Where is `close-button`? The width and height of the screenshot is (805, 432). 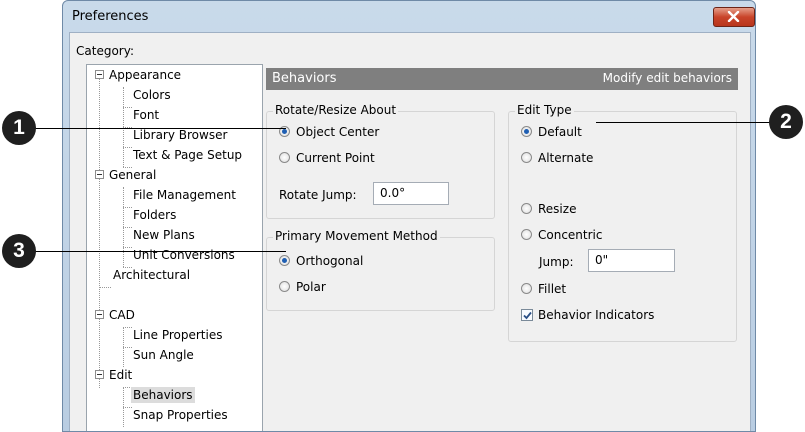
close-button is located at coordinates (734, 17).